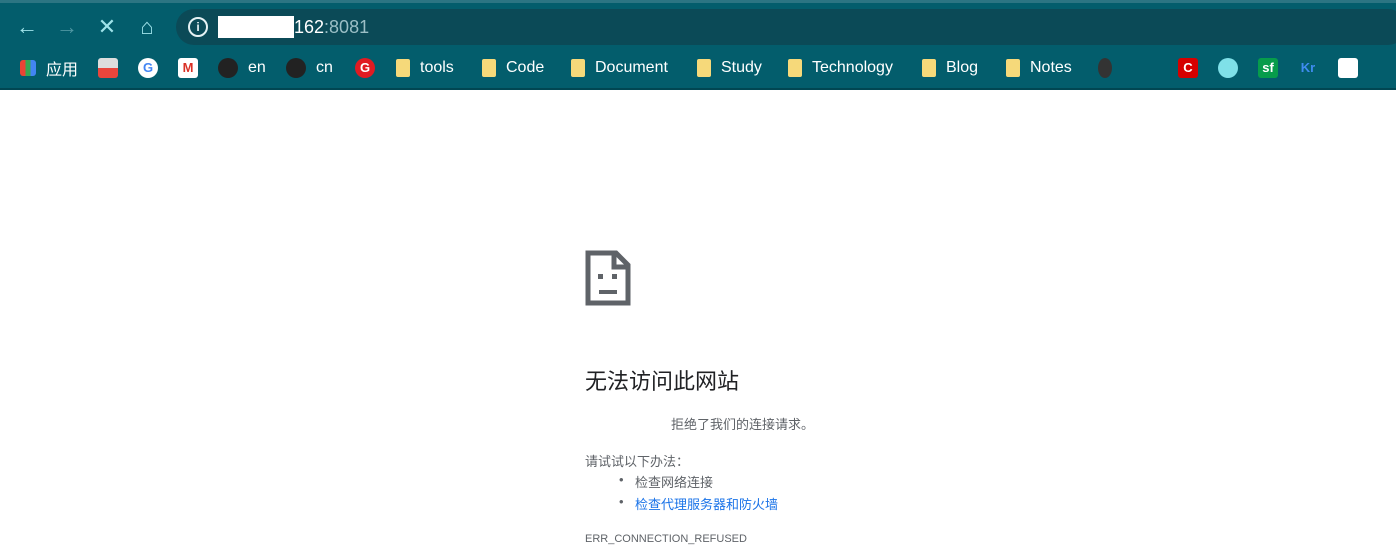 This screenshot has width=1396, height=556. Describe the element at coordinates (27, 27) in the screenshot. I see `back-icon: ←` at that location.